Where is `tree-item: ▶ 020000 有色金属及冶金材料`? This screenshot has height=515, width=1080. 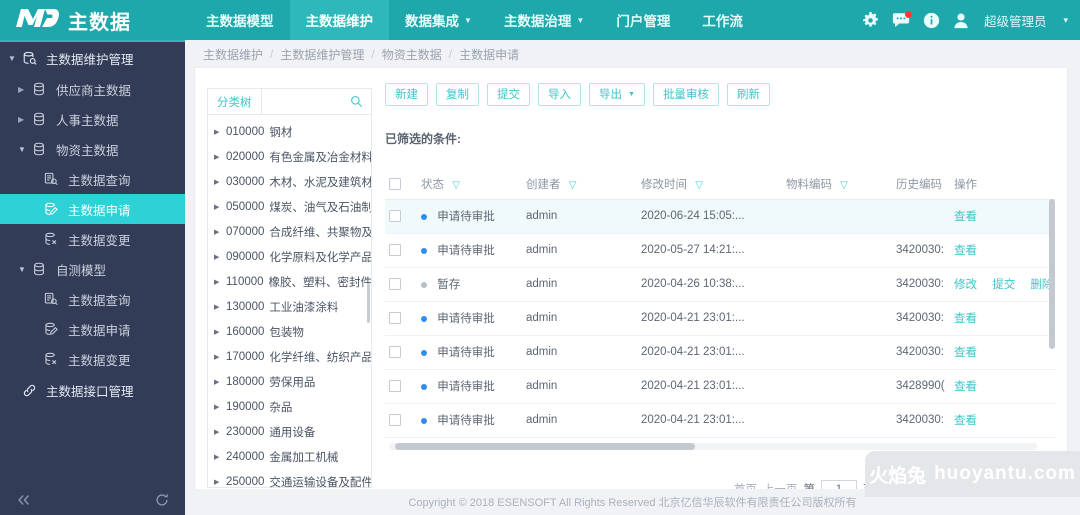 tree-item: ▶ 020000 有色金属及冶金材料 is located at coordinates (289, 156).